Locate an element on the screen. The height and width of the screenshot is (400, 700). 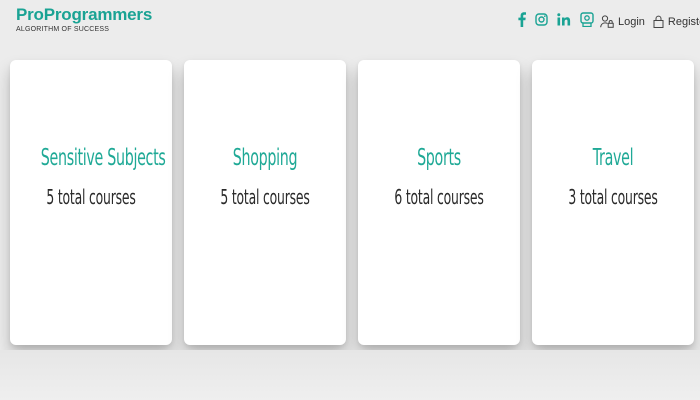
brand-logo: ProProgrammers ALGORITHM OF SUCCESS is located at coordinates (84, 19).